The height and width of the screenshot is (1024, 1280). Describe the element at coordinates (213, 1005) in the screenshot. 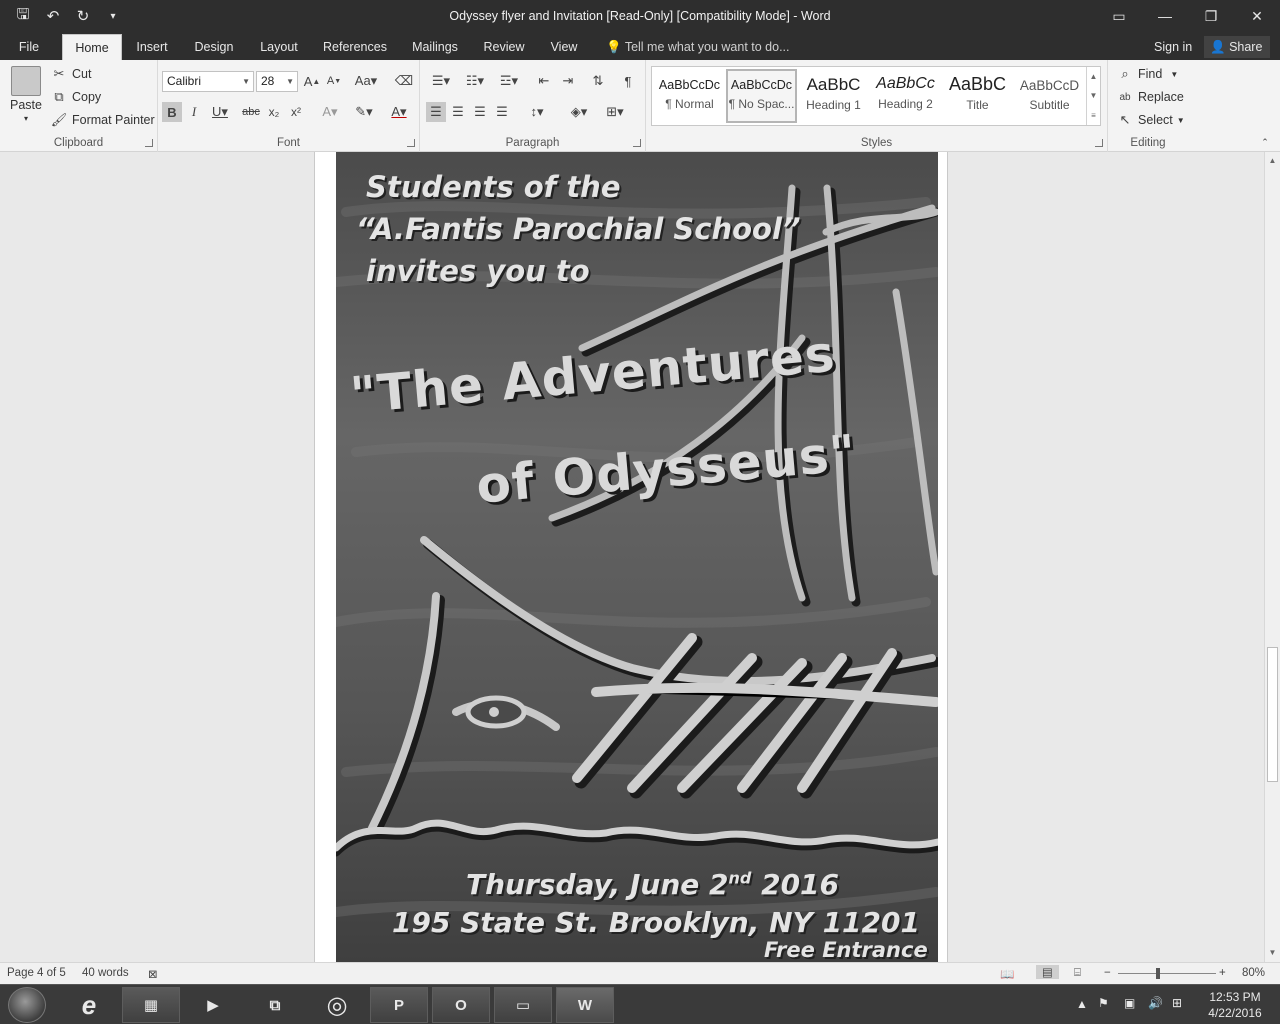

I see `media-player-icon: ▶` at that location.